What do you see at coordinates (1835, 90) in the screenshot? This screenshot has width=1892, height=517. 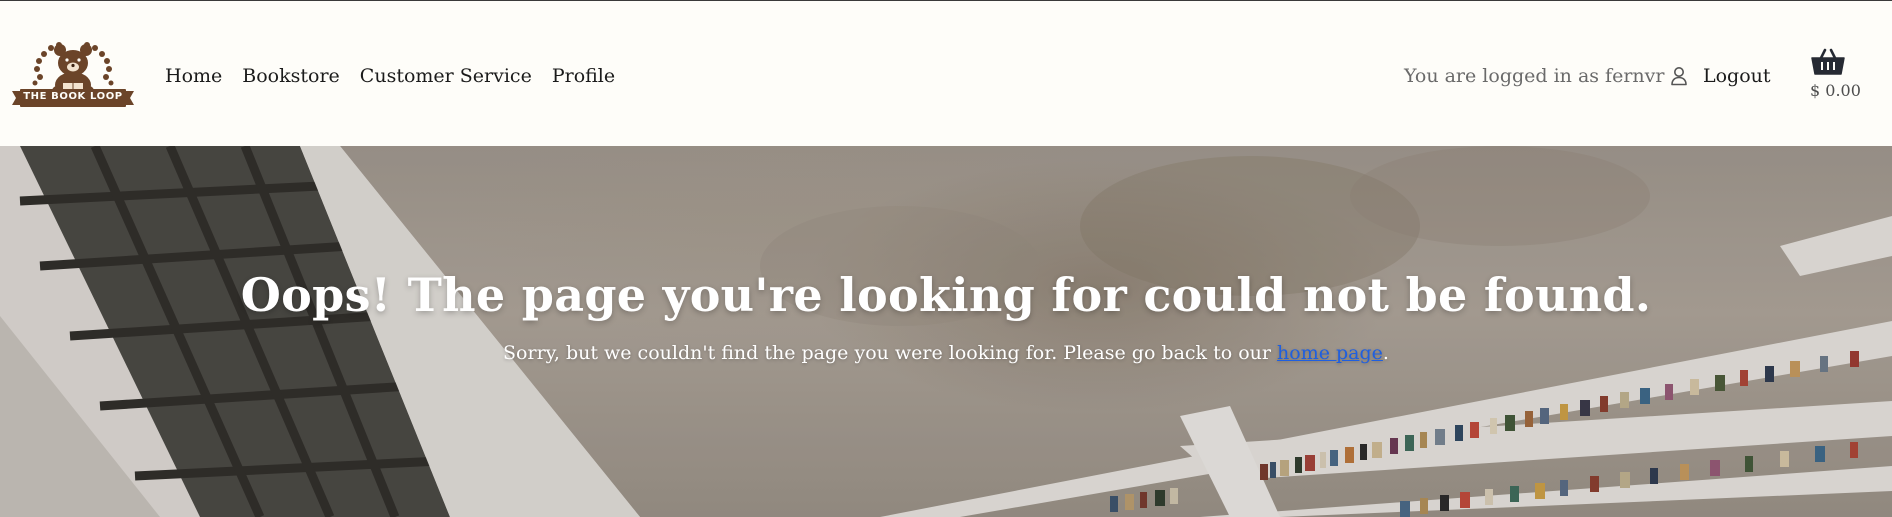 I see `cart-total: $ 0.00` at bounding box center [1835, 90].